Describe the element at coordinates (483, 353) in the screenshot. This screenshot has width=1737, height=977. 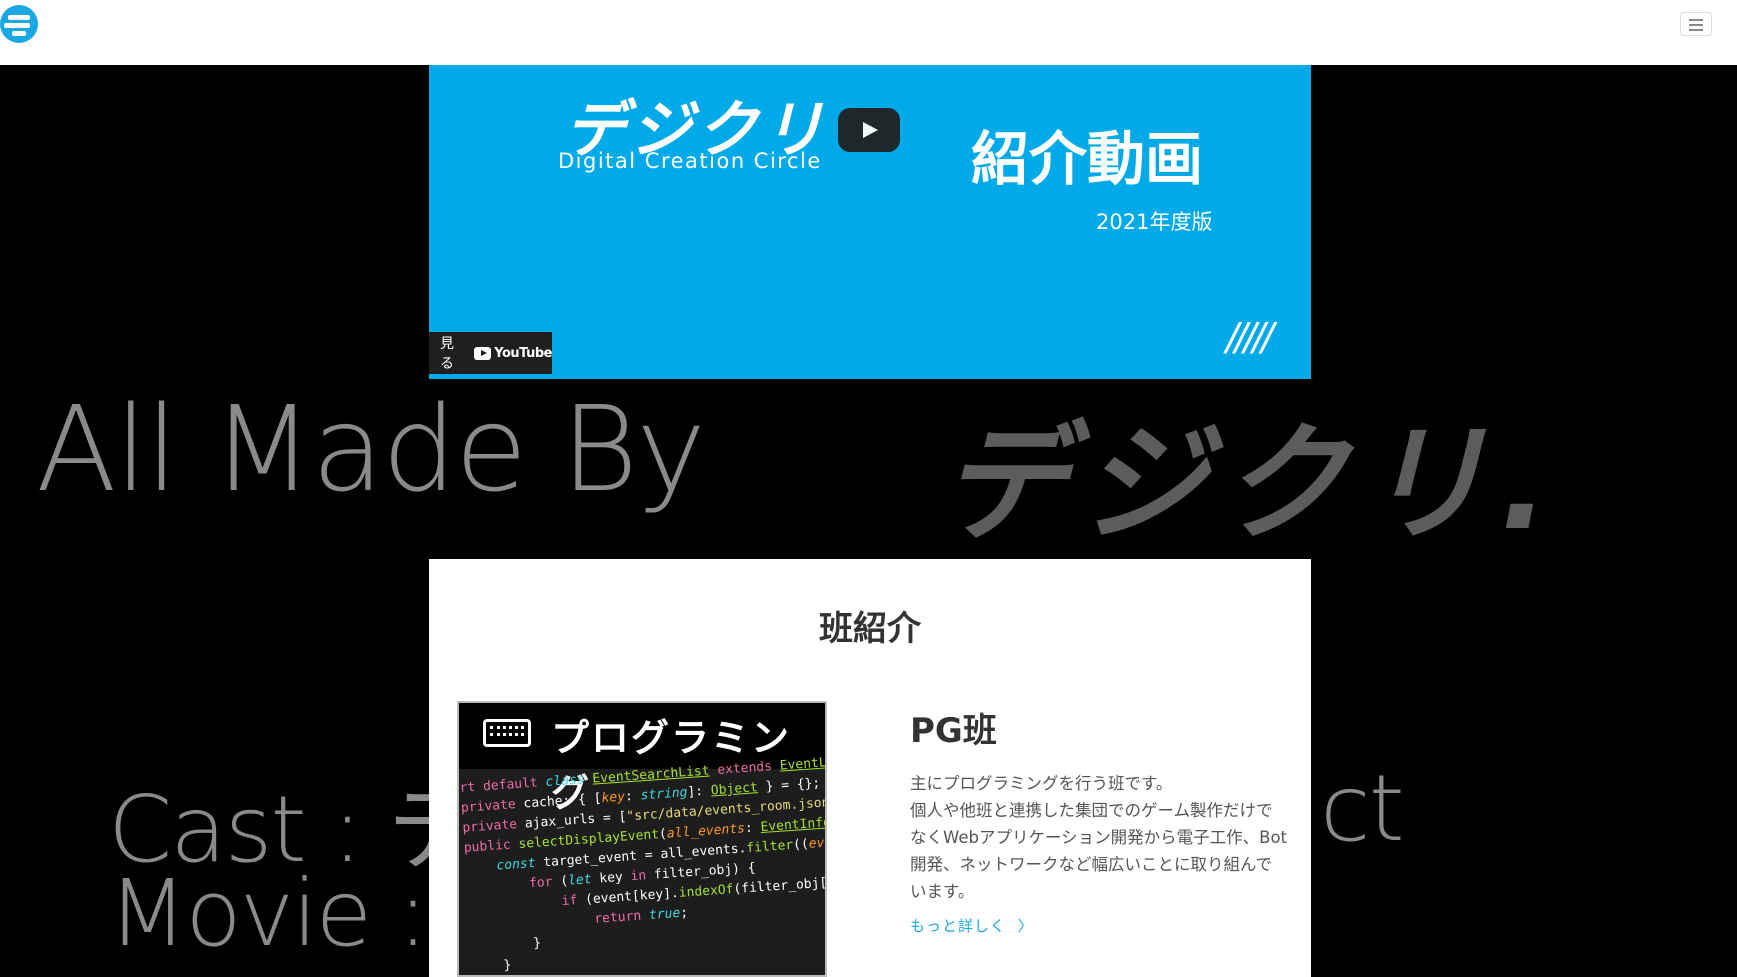
I see `youtube-icon` at that location.